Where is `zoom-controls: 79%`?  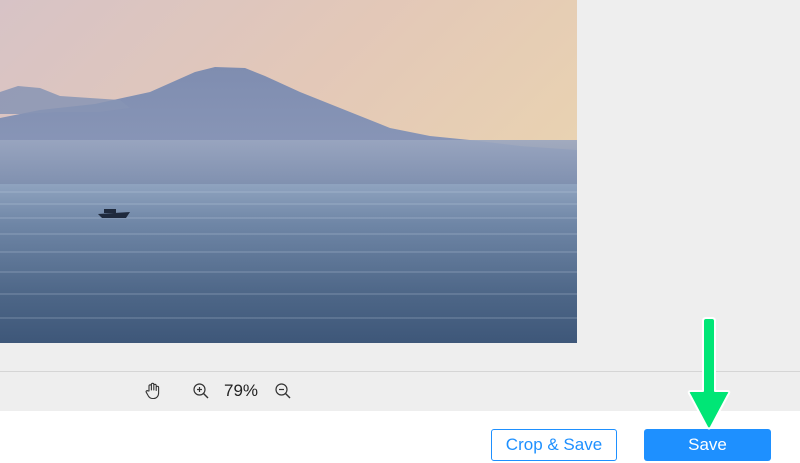 zoom-controls: 79% is located at coordinates (218, 391).